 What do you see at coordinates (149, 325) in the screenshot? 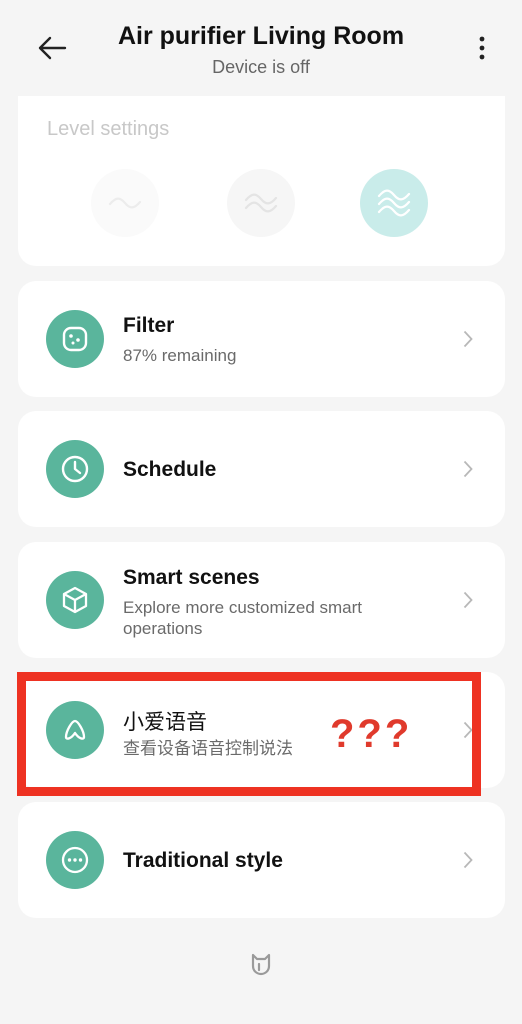
I see `filter-title: Filter` at bounding box center [149, 325].